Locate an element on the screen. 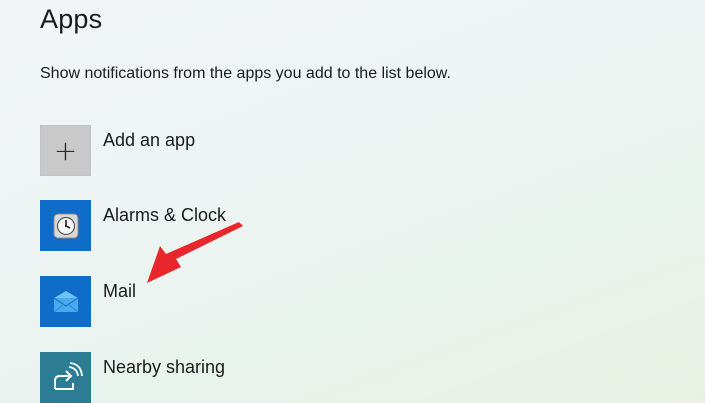 This screenshot has width=705, height=403. app-item-alarms-clock: Alarms & Clock is located at coordinates (250, 225).